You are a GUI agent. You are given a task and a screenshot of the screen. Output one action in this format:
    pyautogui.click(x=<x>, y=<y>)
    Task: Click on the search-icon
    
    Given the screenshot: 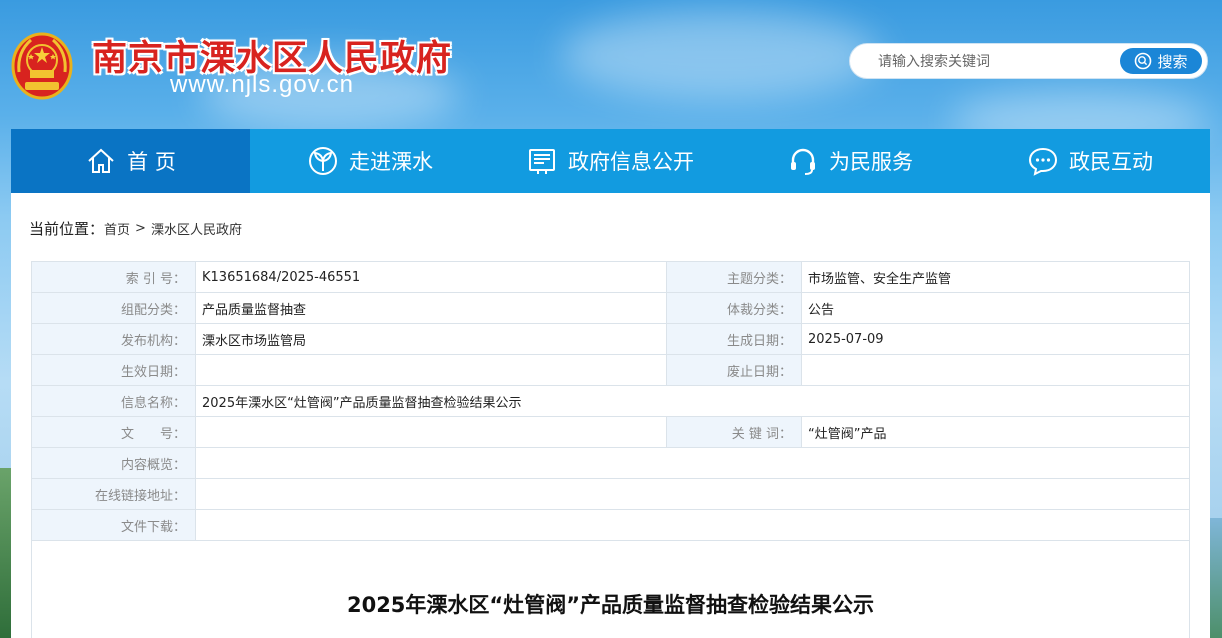 What is the action you would take?
    pyautogui.click(x=1143, y=61)
    